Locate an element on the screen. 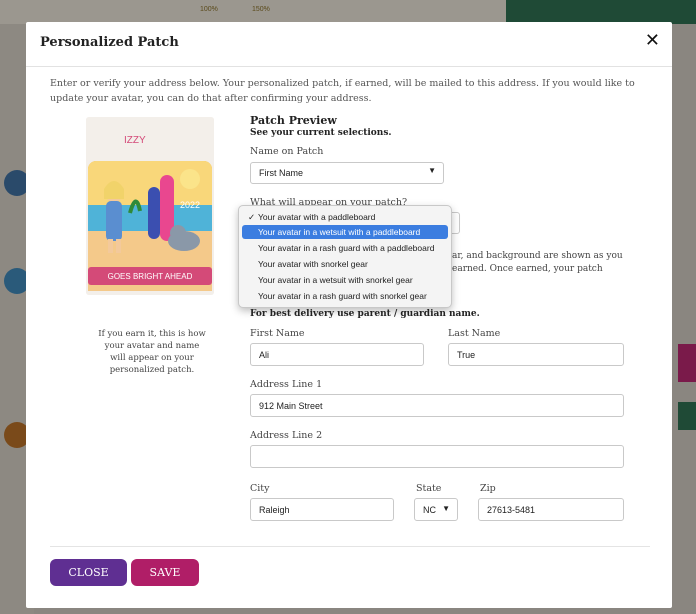 Image resolution: width=696 pixels, height=614 pixels. zip-label: Zip is located at coordinates (488, 488).